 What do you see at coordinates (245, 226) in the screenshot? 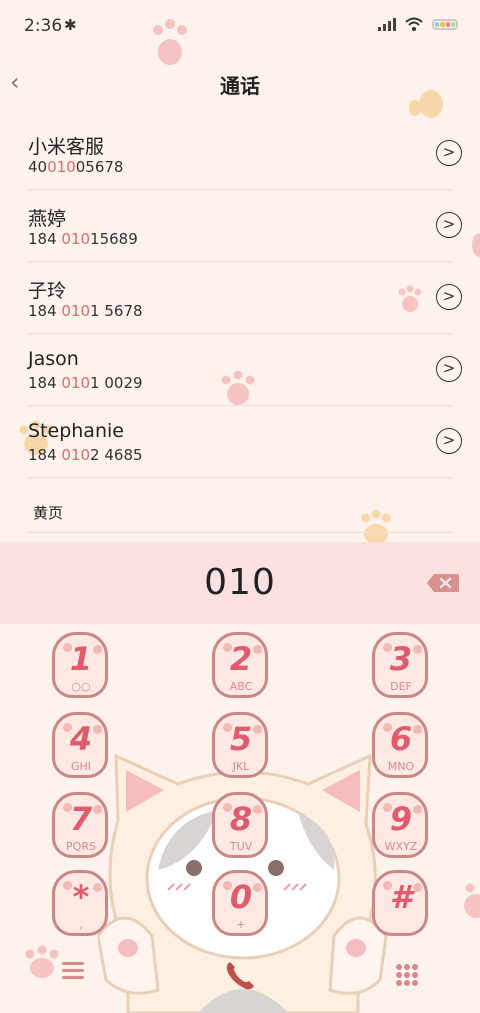
I see `list-item: 燕婷 184 01015689 >` at bounding box center [245, 226].